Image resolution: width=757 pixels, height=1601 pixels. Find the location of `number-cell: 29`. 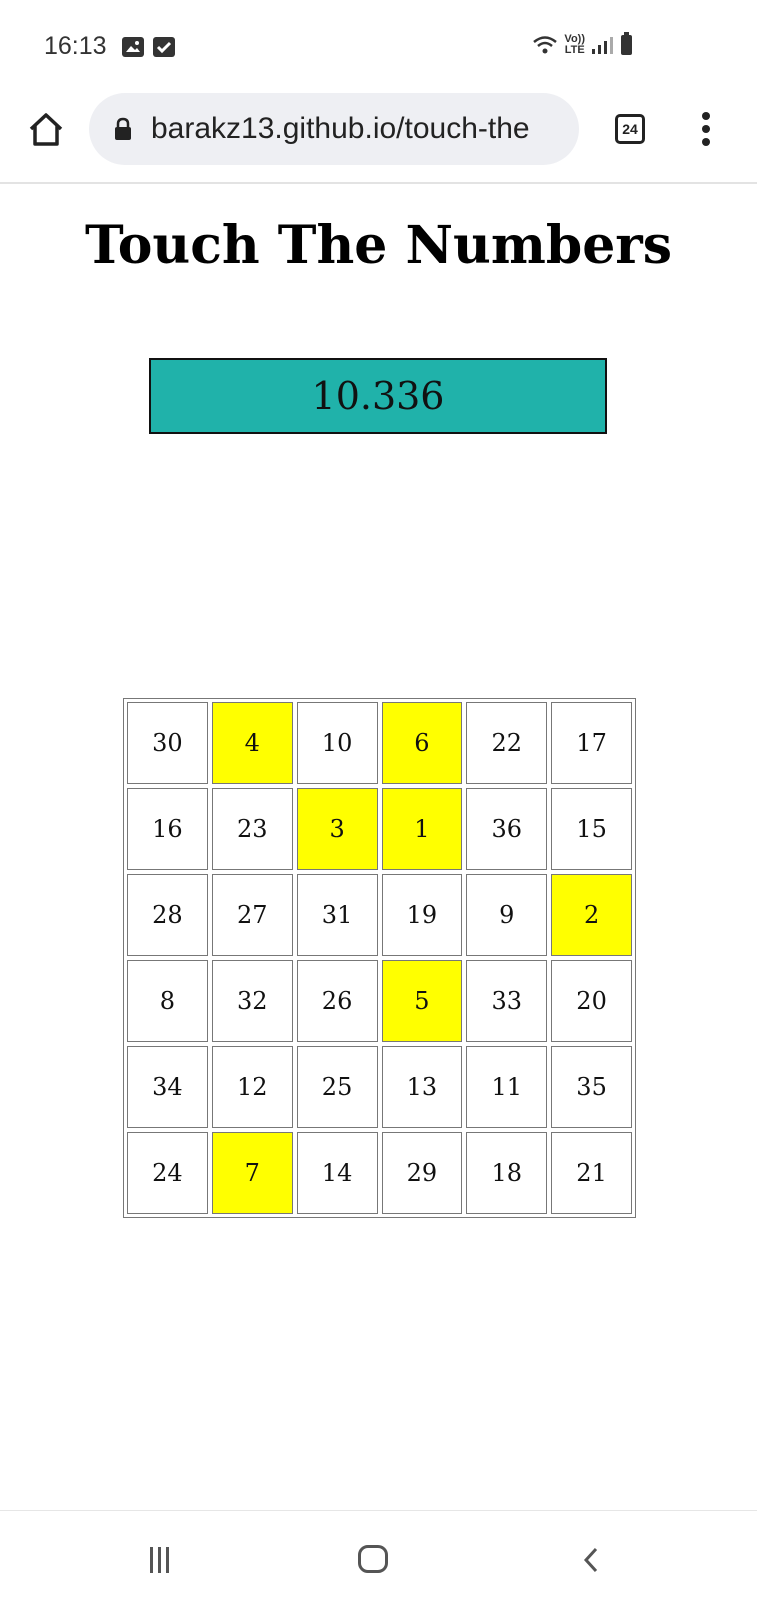

number-cell: 29 is located at coordinates (422, 1173).